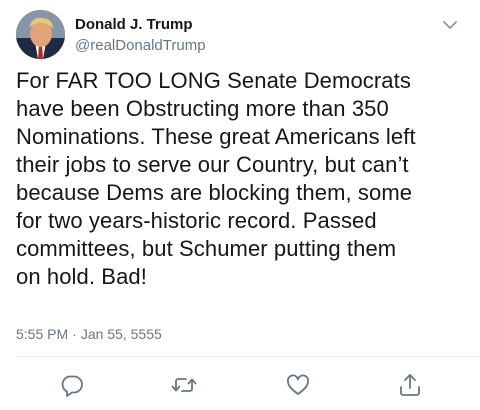  I want to click on tweet-text-line: committees, but Schumer putting them, so click(206, 248).